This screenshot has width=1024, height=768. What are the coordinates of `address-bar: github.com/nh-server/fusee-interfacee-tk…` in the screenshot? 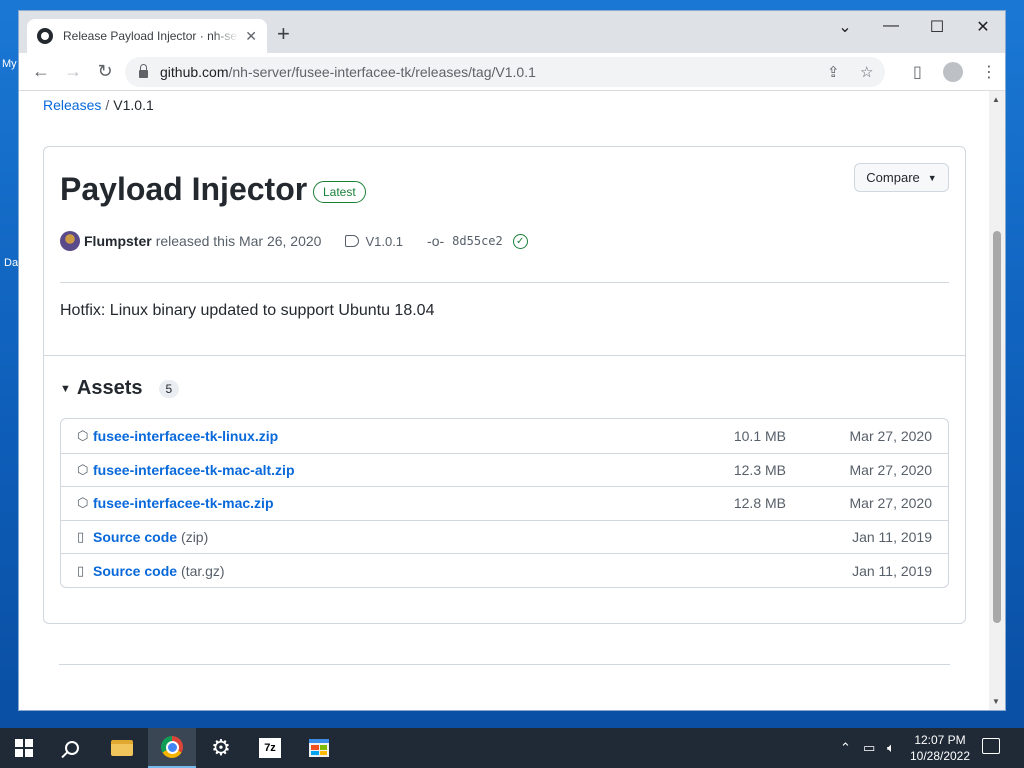 It's located at (505, 72).